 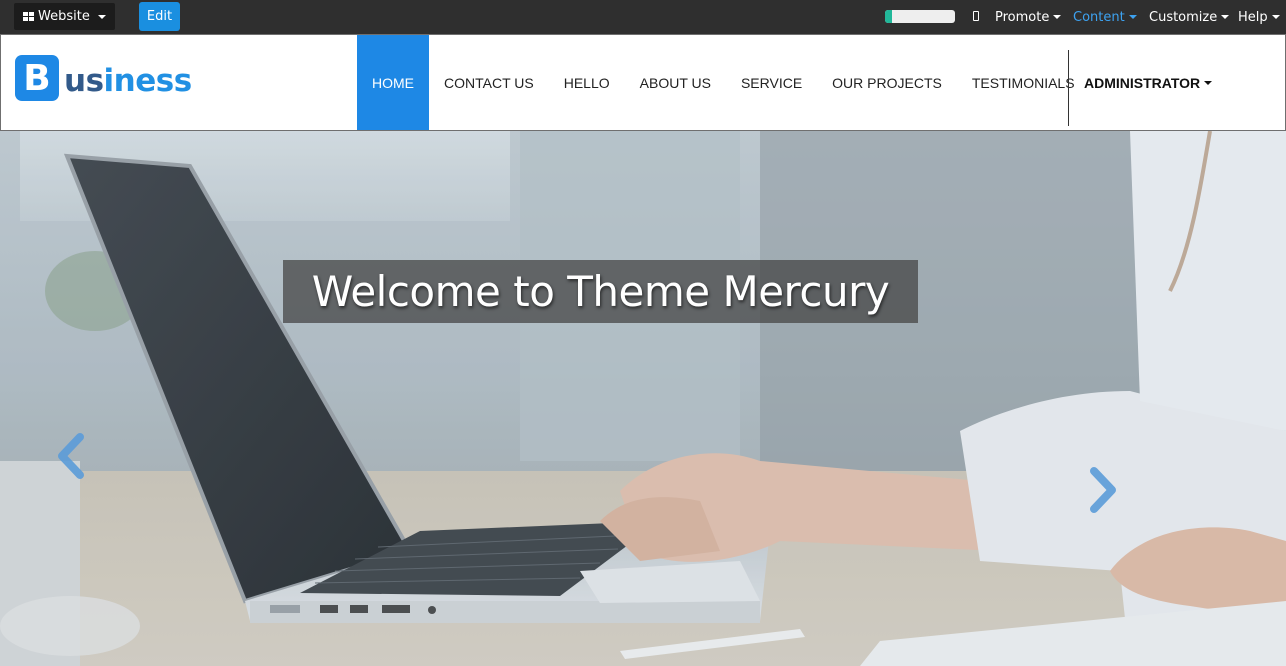 What do you see at coordinates (976, 16) in the screenshot?
I see `mobile-preview-icon` at bounding box center [976, 16].